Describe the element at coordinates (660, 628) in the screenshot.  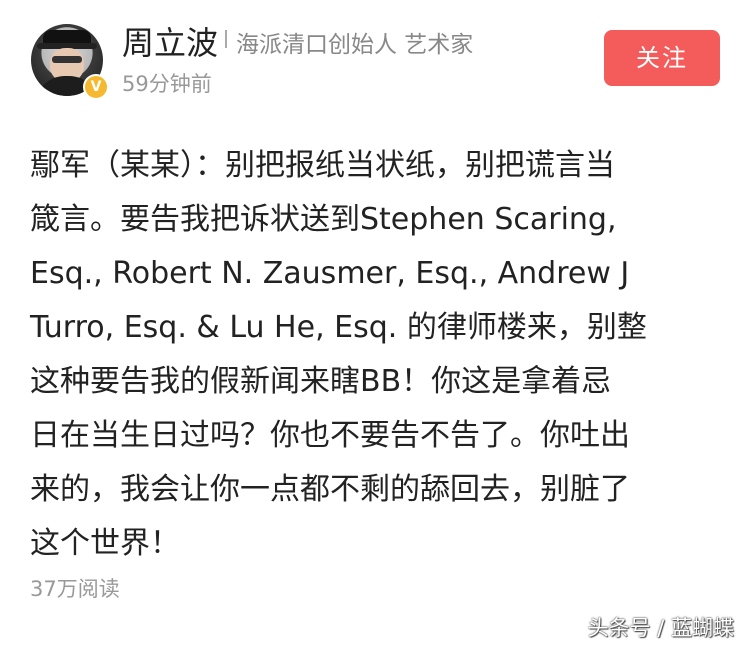
I see `watermark: 头条号 / 蓝蝴蝶` at that location.